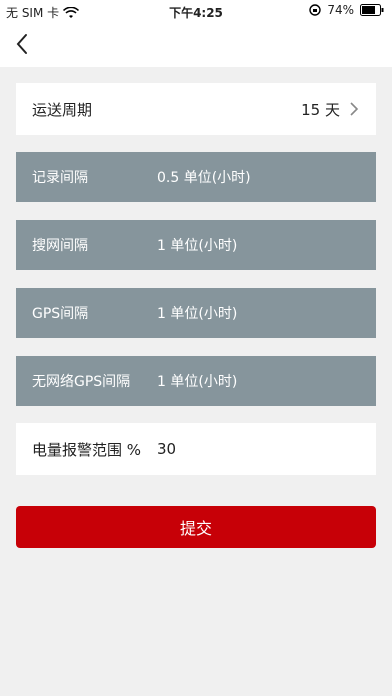  I want to click on battery-alert-label: 电量报警范围 %, so click(87, 449).